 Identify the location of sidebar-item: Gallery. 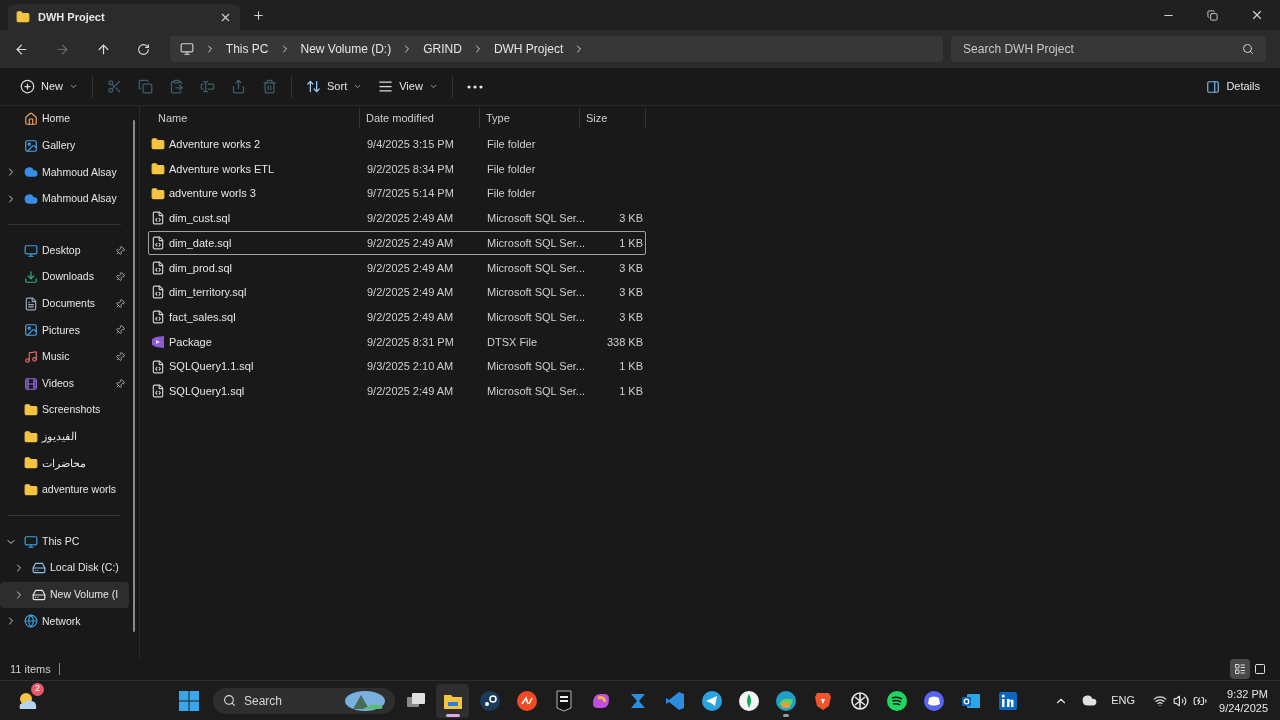
(65, 146).